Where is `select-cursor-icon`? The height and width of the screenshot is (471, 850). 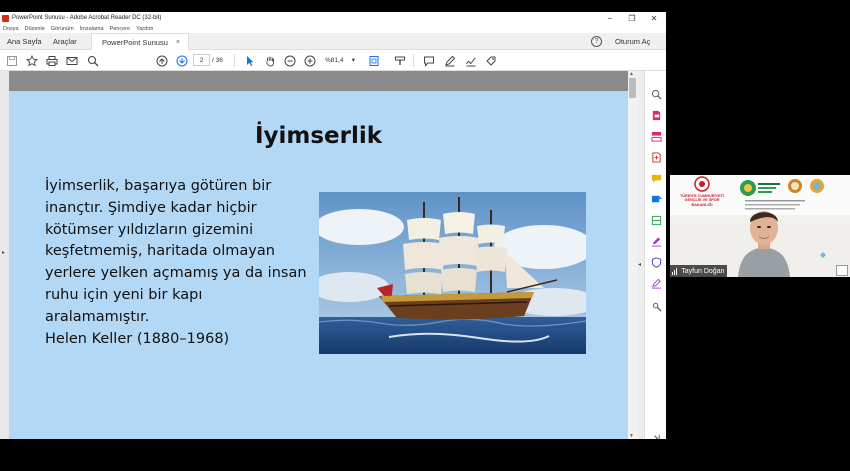 select-cursor-icon is located at coordinates (249, 60).